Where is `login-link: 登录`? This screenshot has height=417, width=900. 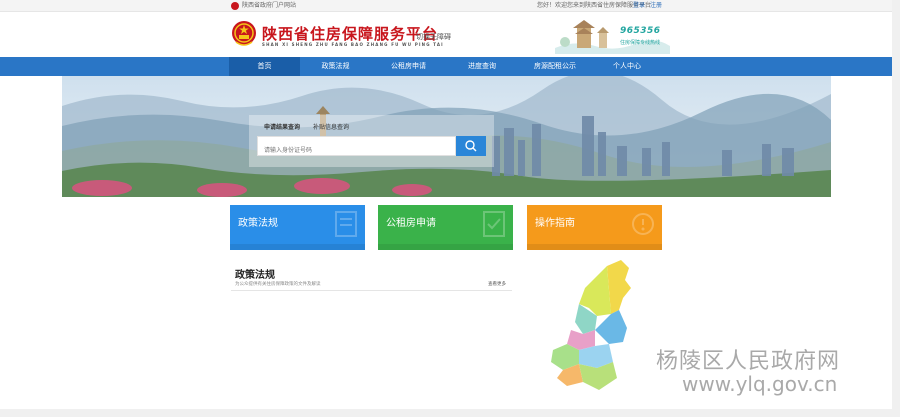
login-link: 登录 is located at coordinates (639, 6).